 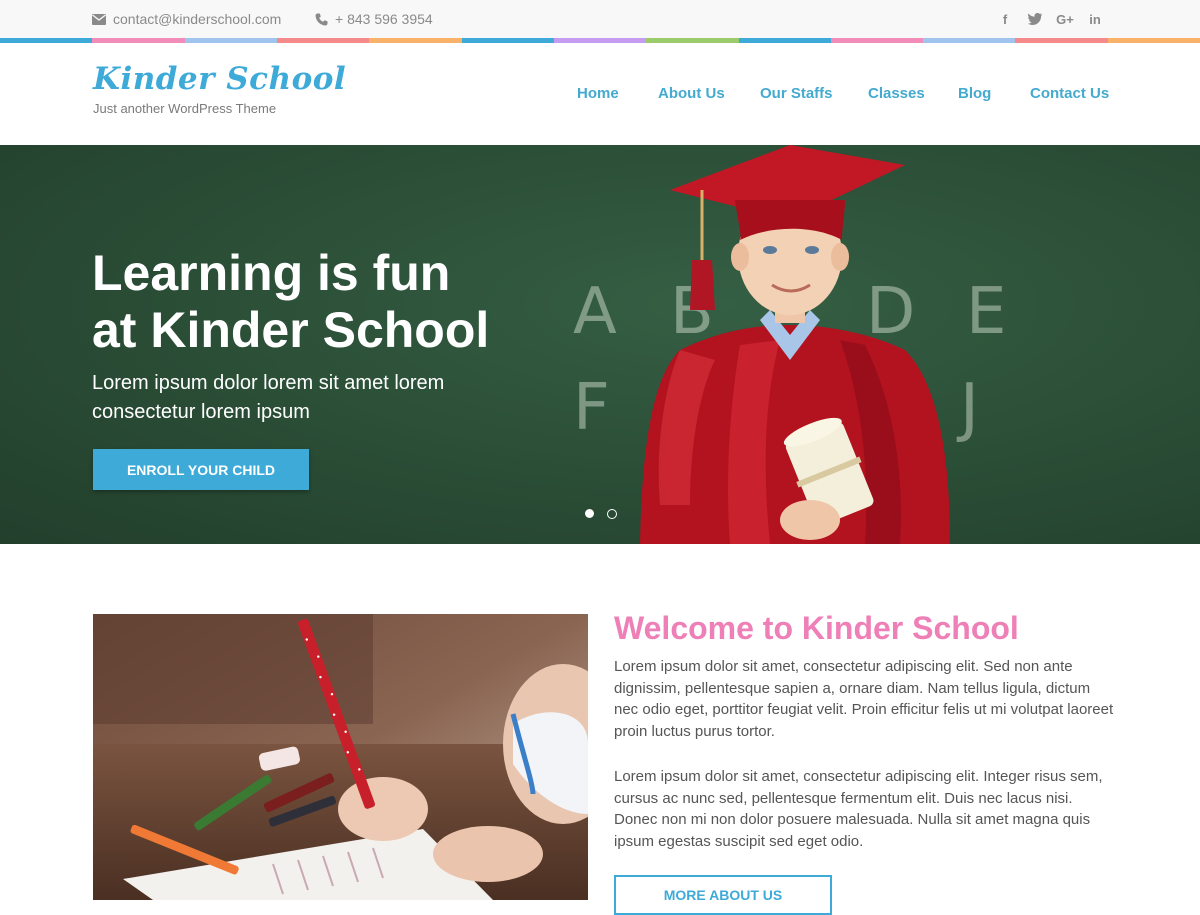 I want to click on graduate-child-image, so click(x=795, y=344).